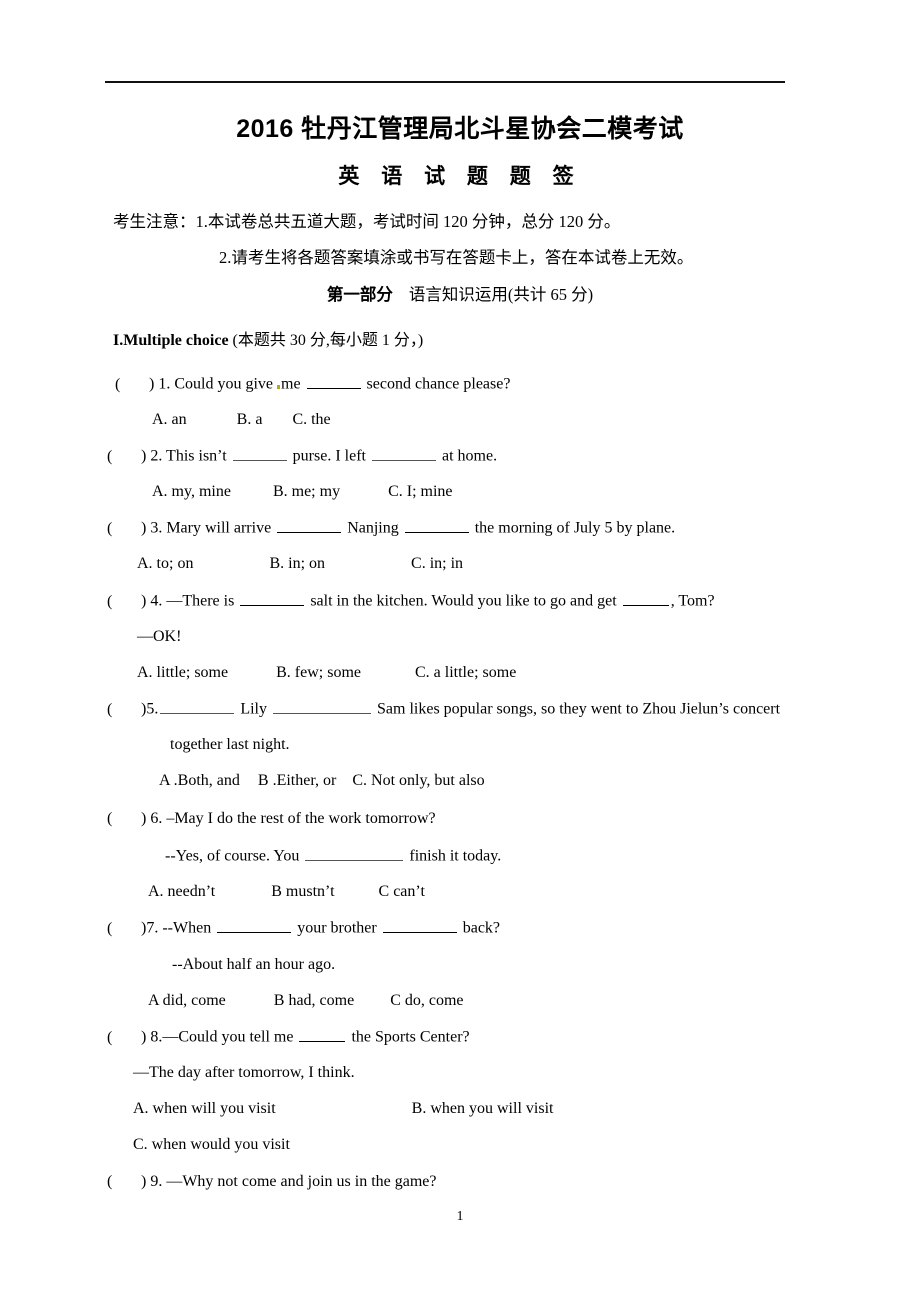 The image size is (920, 1302). Describe the element at coordinates (278, 386) in the screenshot. I see `spellcheck-mark-icon` at that location.